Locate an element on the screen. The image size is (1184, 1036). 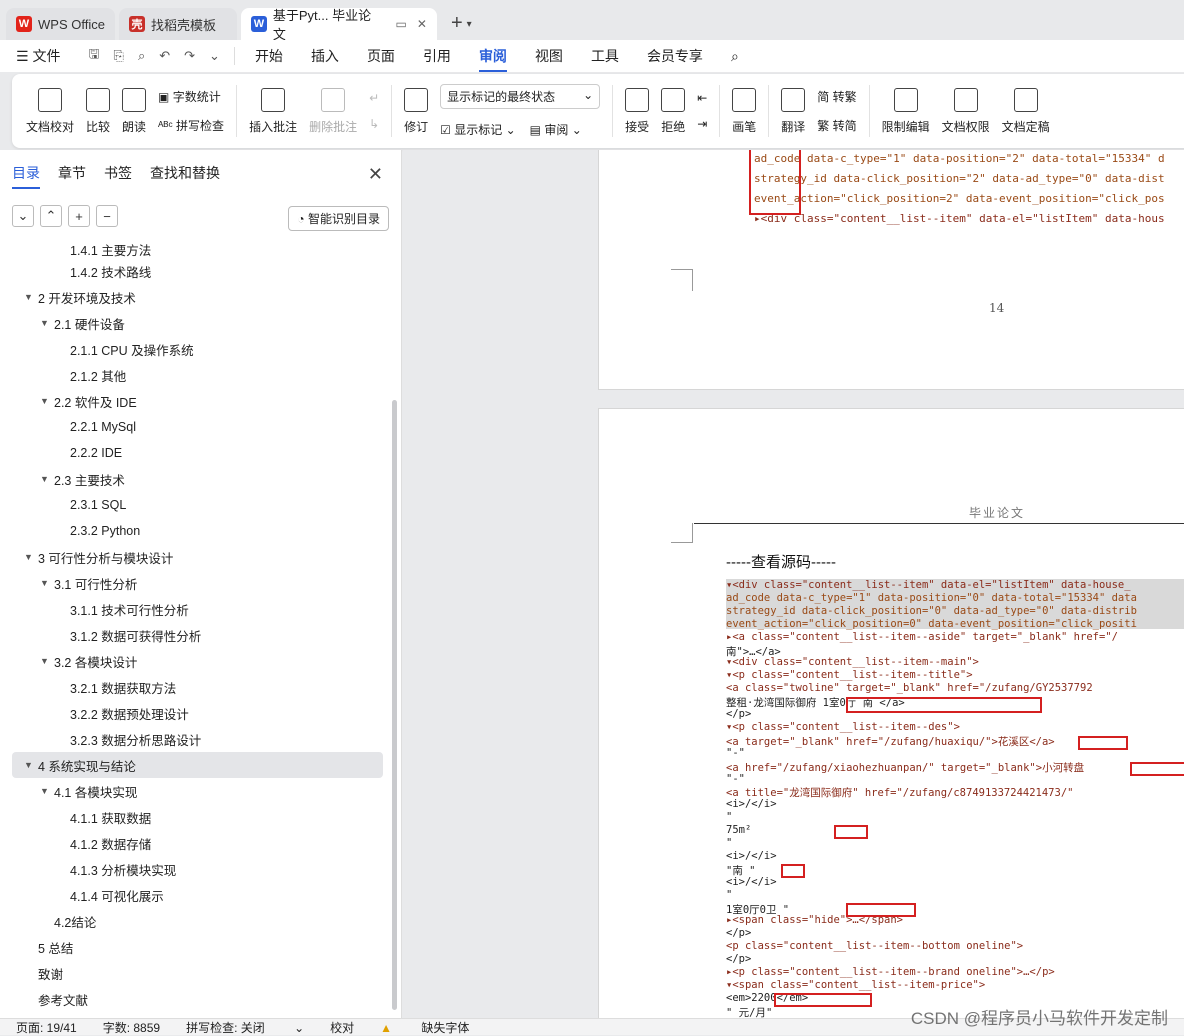
spell-check-status: 拼写检查: 关闭 ⌄ is located at coordinates (245, 1027).